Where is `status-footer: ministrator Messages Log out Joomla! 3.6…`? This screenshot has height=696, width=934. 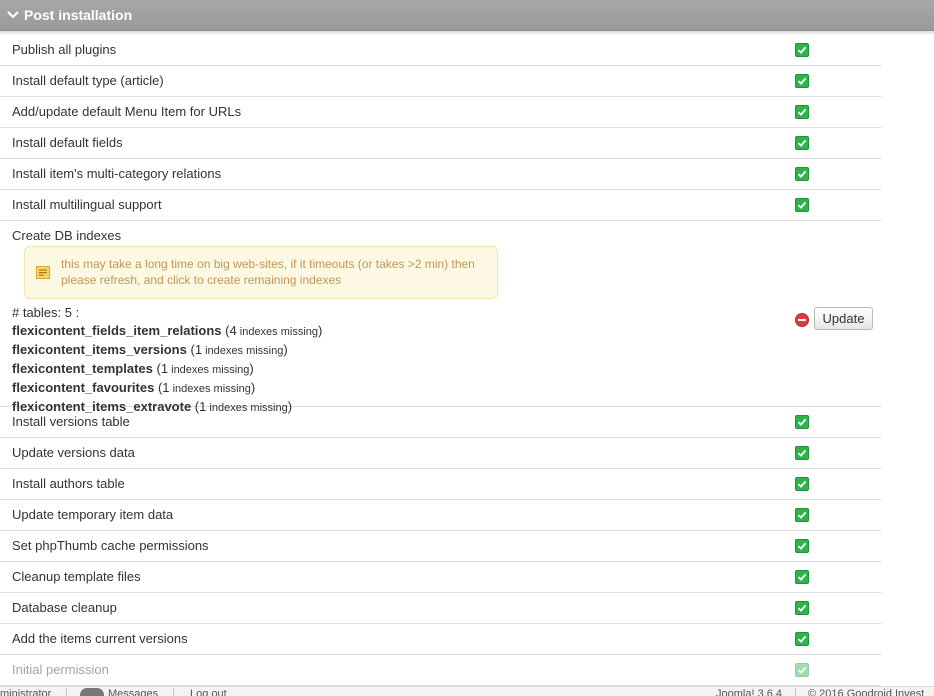
status-footer: ministrator Messages Log out Joomla! 3.6… is located at coordinates (467, 691).